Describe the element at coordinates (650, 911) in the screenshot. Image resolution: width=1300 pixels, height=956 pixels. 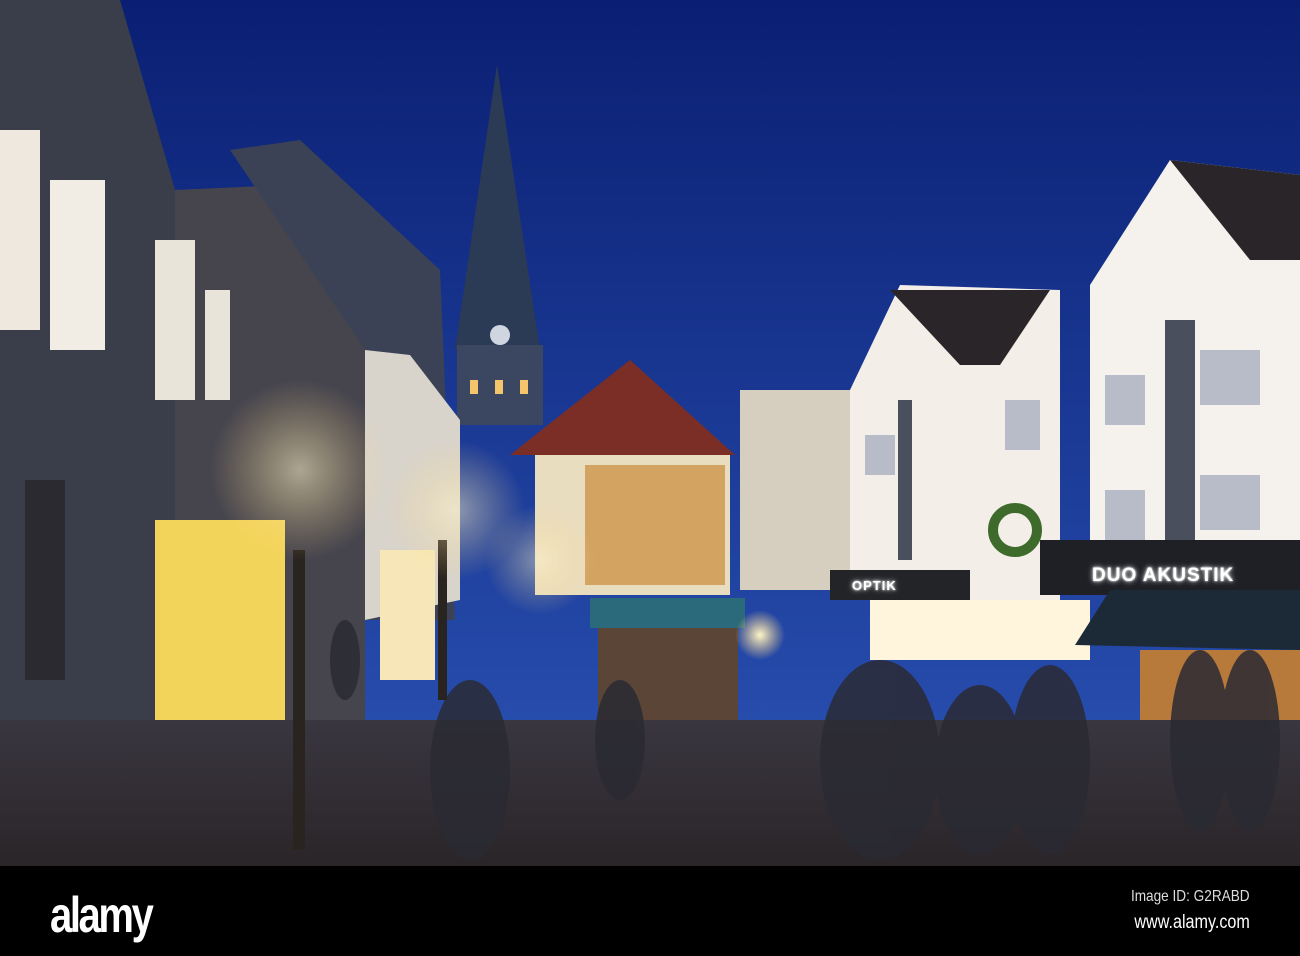
I see `watermark-bar: alamy Image ID: G2RABD www.alamy.com` at that location.